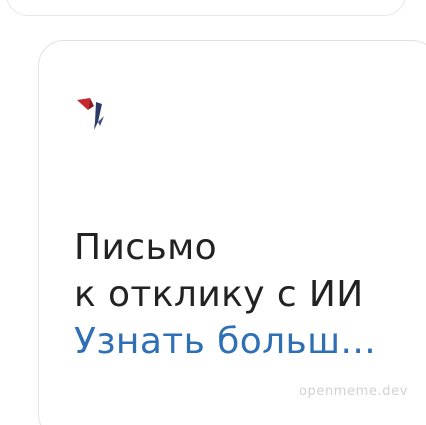 The width and height of the screenshot is (426, 425). I want to click on card-title-line-1: Письмо, so click(146, 247).